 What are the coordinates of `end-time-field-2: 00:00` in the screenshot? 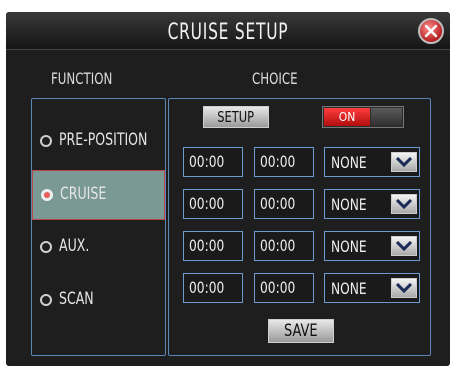 It's located at (284, 204).